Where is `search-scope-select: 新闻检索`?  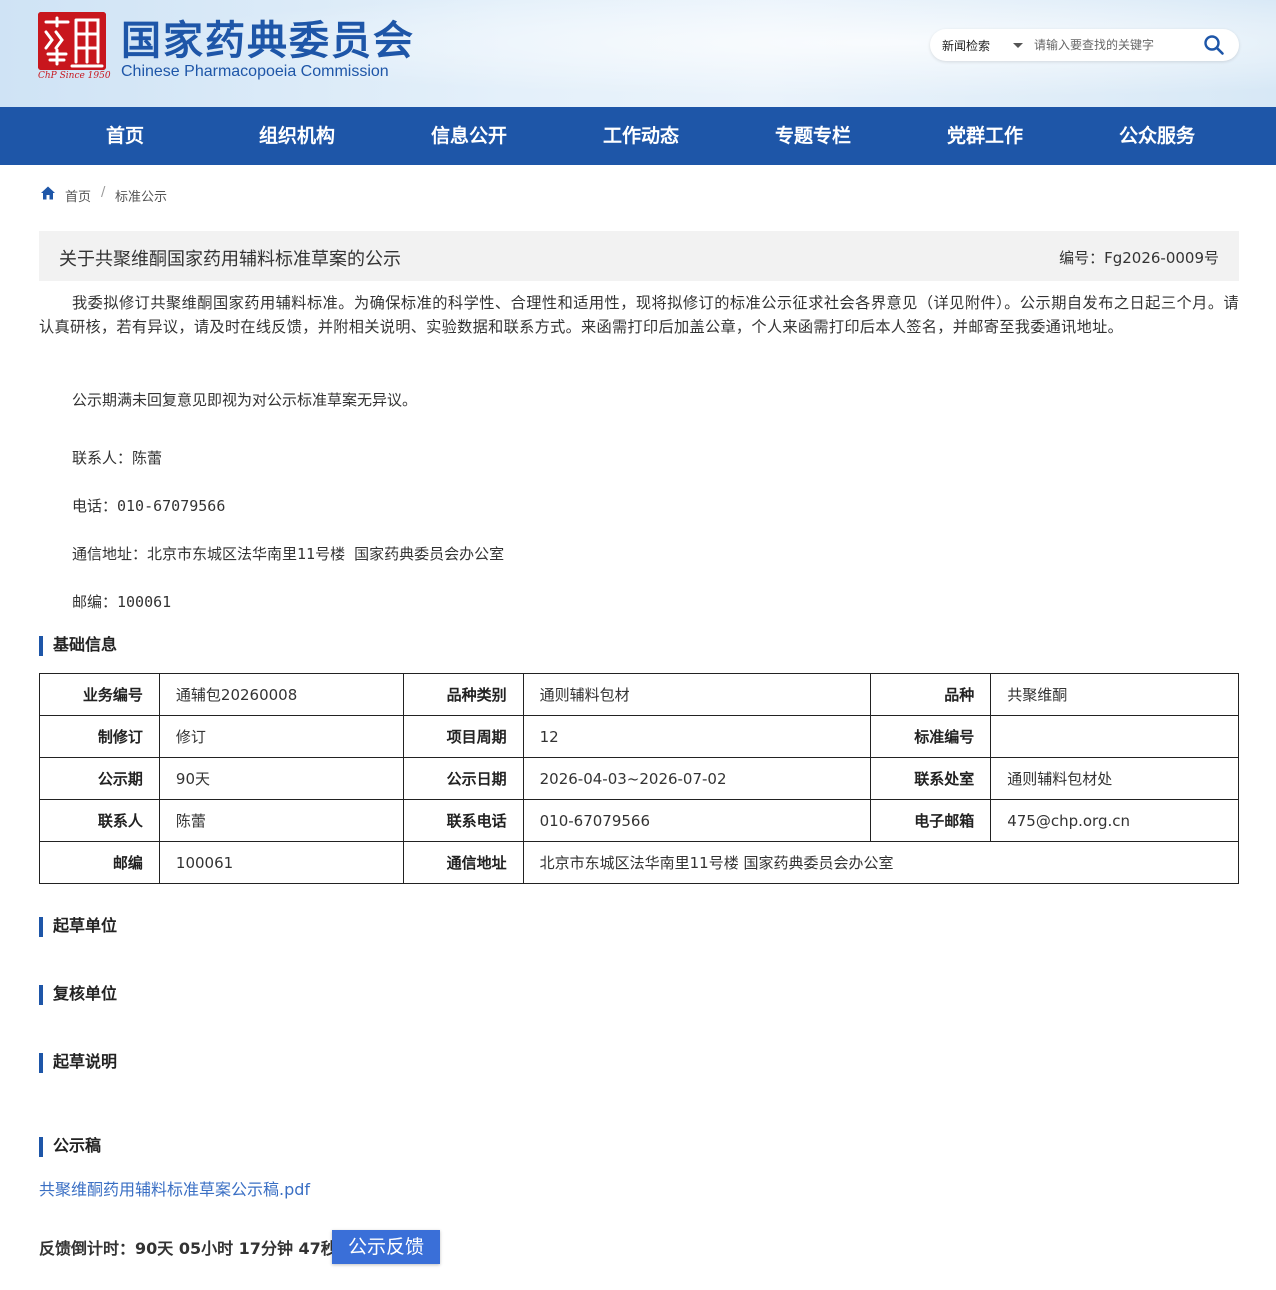
search-scope-select: 新闻检索 is located at coordinates (966, 45).